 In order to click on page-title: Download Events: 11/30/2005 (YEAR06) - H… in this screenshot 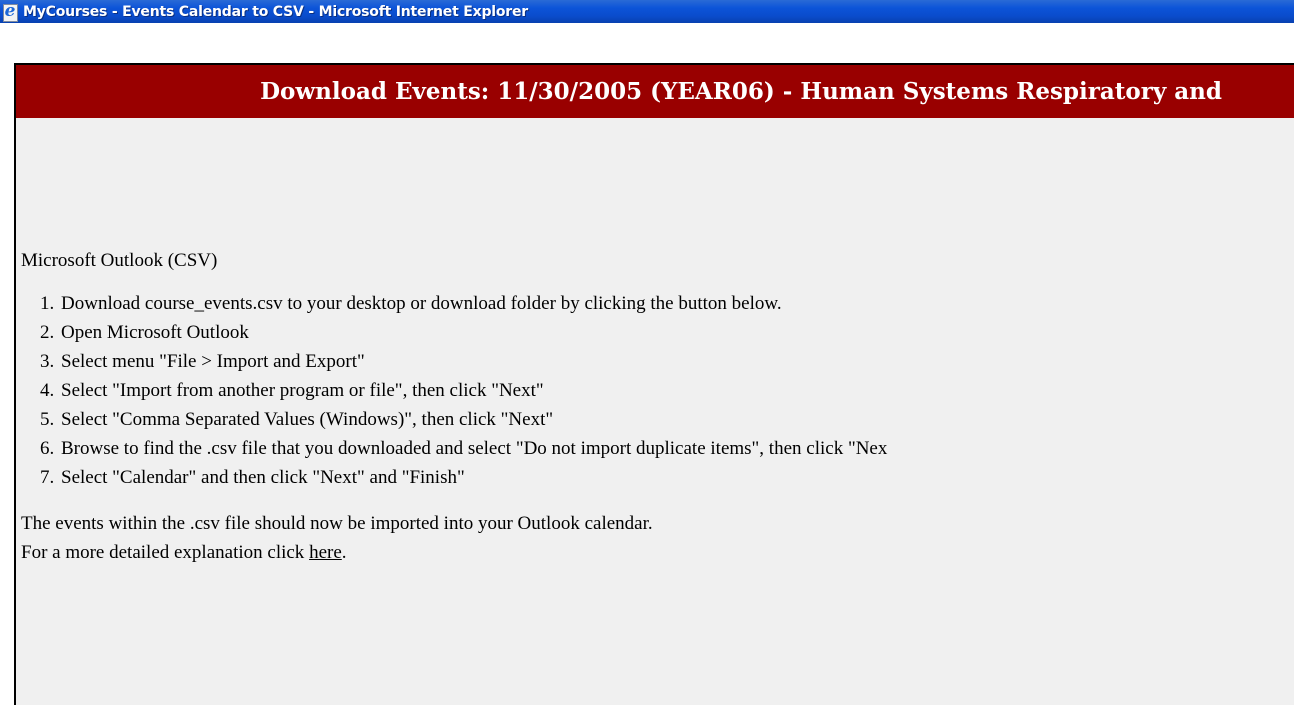, I will do `click(741, 91)`.